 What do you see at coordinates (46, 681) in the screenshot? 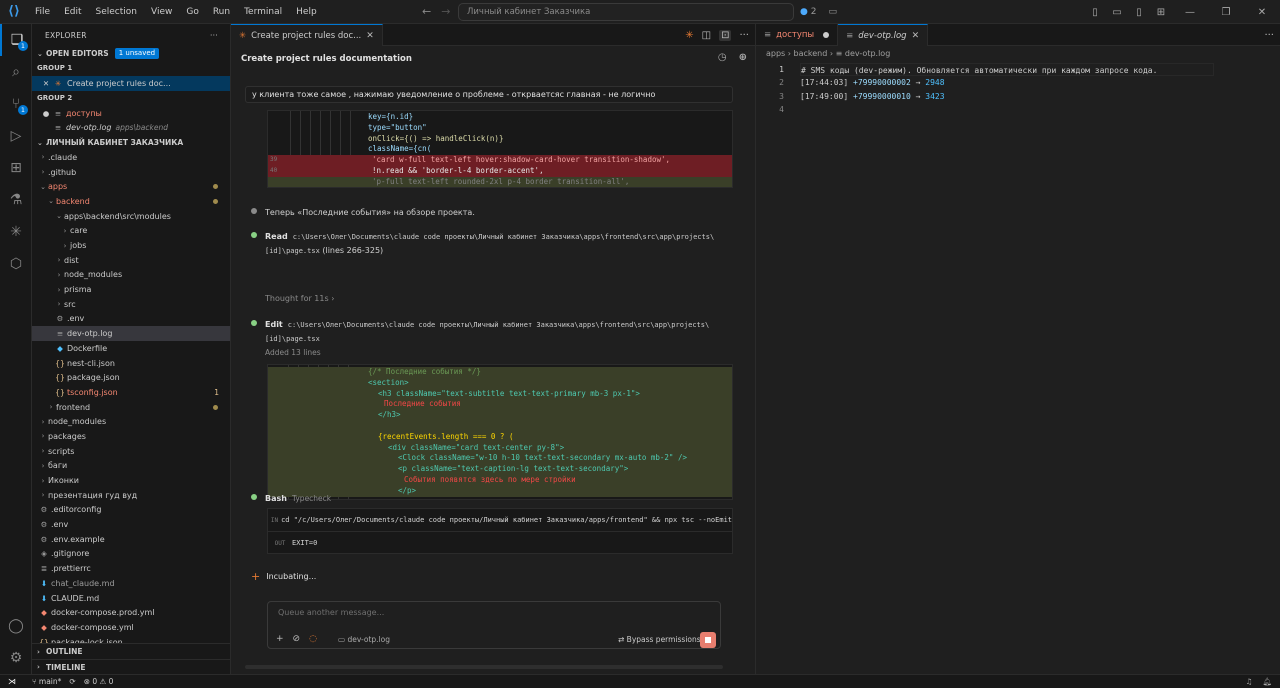
I see `branch-indicator: ⑂ main*` at bounding box center [46, 681].